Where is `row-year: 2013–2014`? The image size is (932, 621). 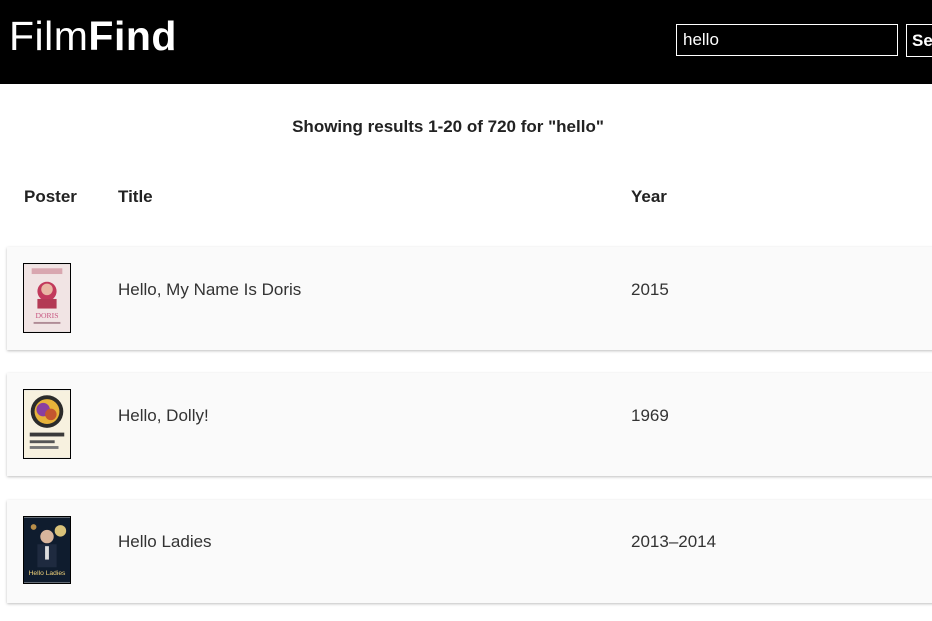 row-year: 2013–2014 is located at coordinates (674, 541).